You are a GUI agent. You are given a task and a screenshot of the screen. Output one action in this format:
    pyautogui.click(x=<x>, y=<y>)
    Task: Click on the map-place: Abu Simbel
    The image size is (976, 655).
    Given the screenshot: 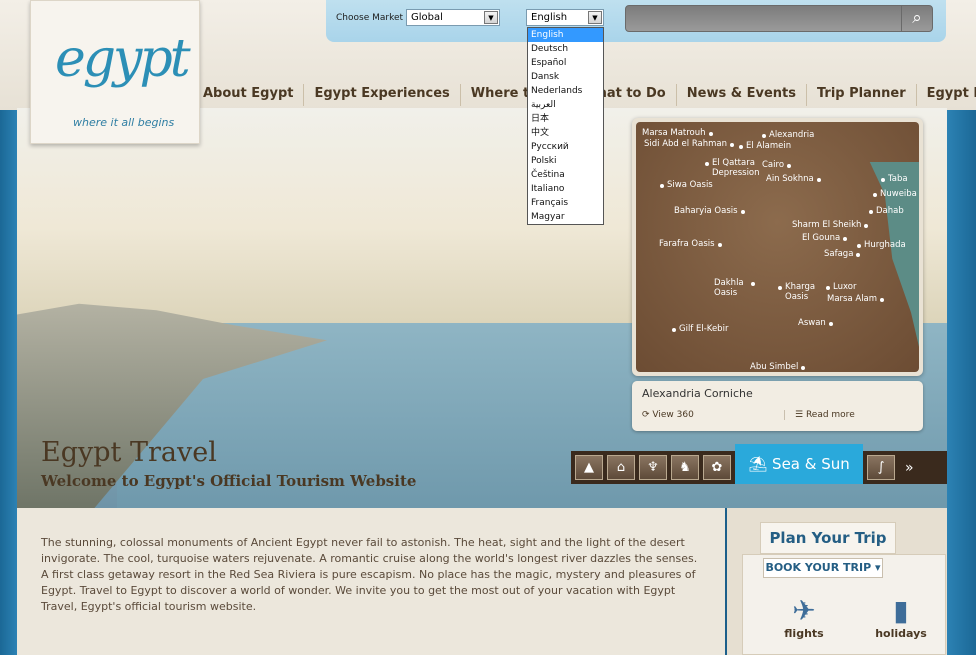 What is the action you would take?
    pyautogui.click(x=778, y=367)
    